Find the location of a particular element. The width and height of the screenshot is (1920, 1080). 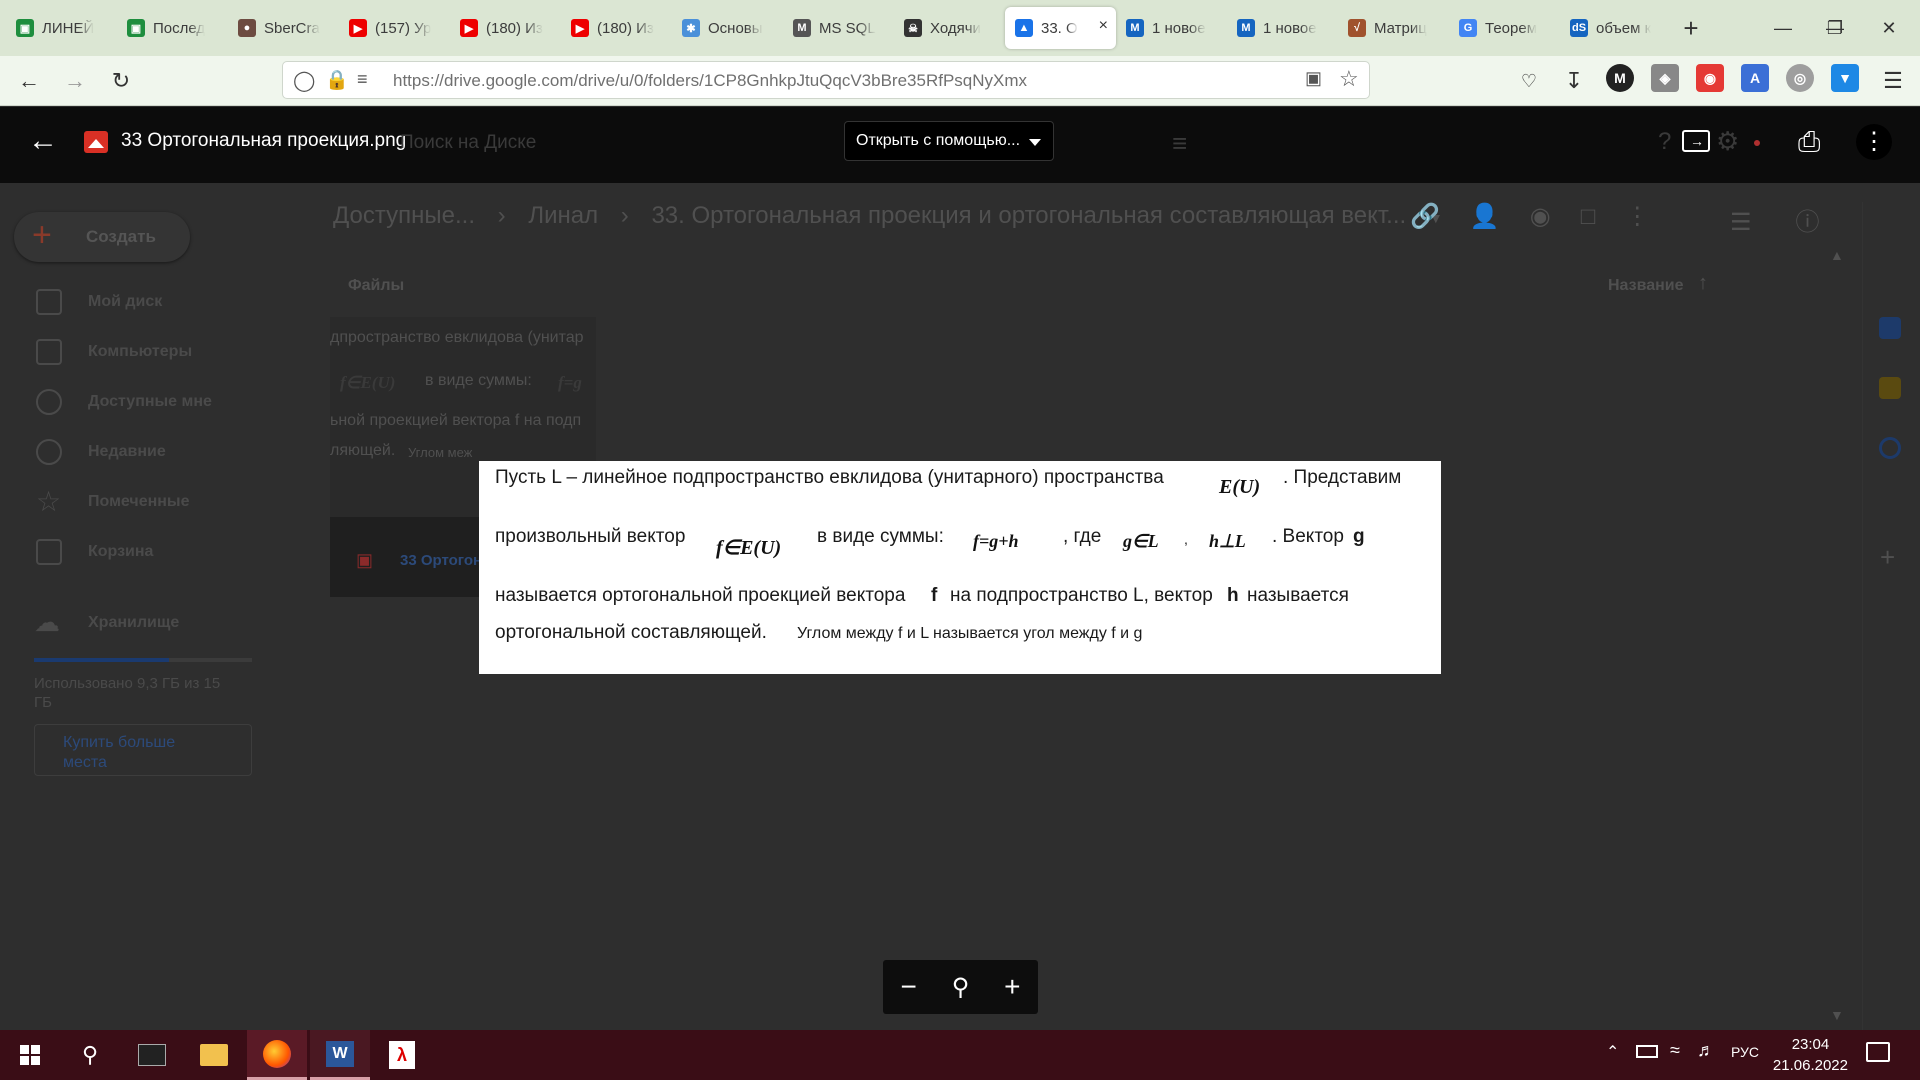

tab-1: ▣ Послед is located at coordinates (172, 28).